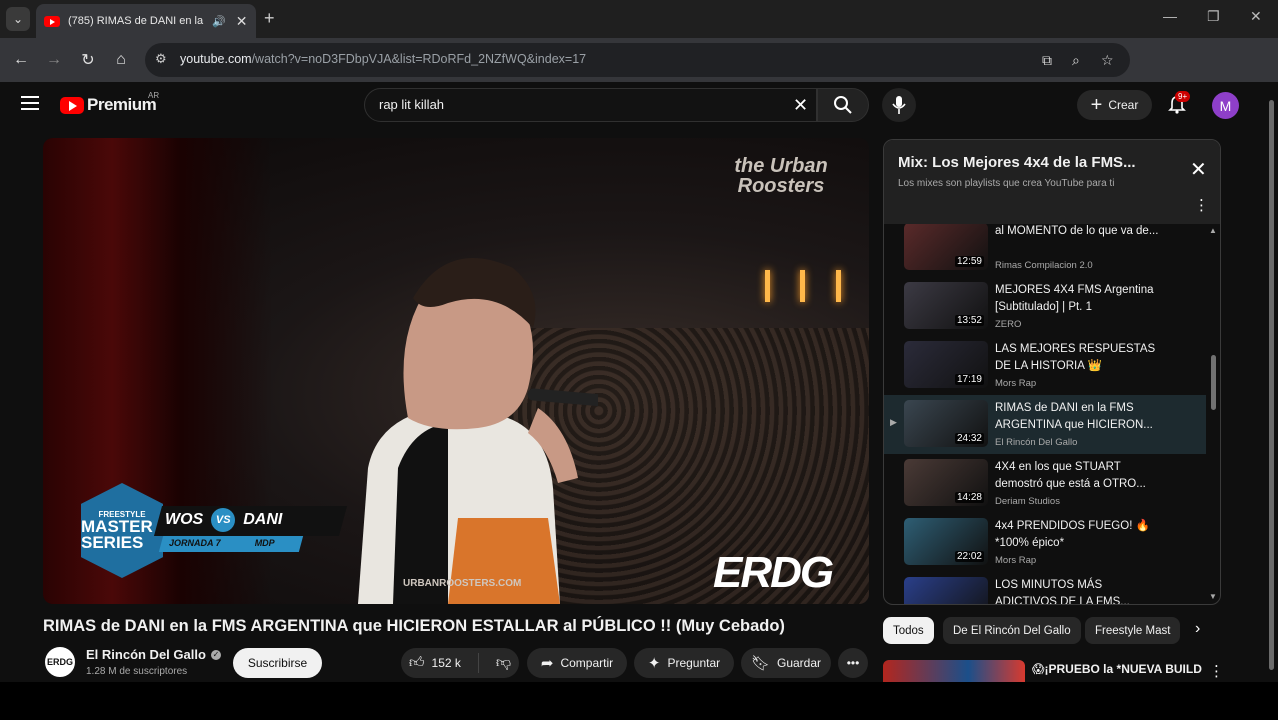  What do you see at coordinates (969, 320) in the screenshot?
I see `playlist-item-duration: 13:52` at bounding box center [969, 320].